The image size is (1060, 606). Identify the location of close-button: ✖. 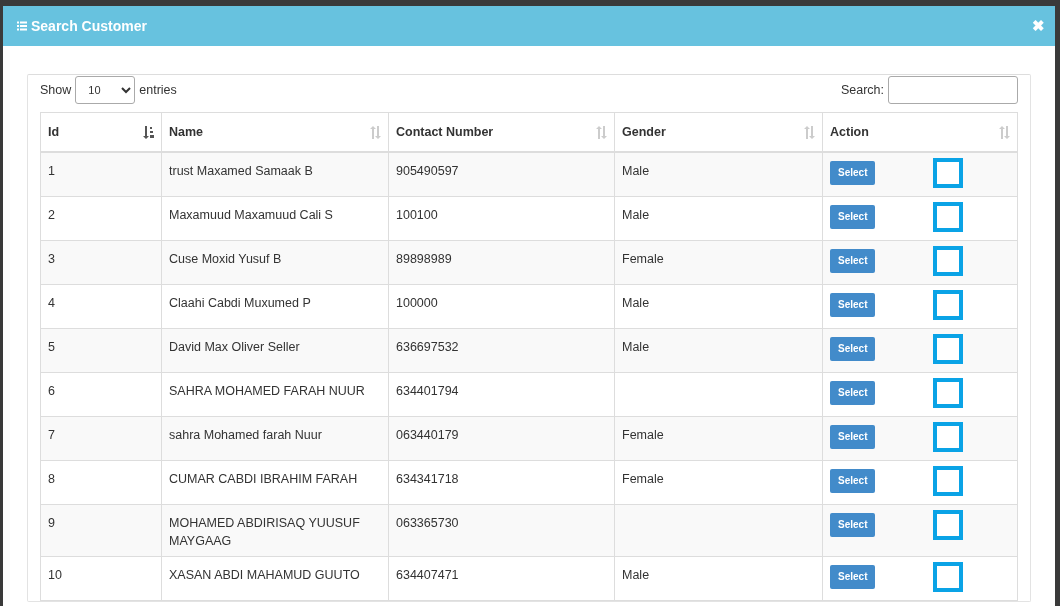
(1038, 26).